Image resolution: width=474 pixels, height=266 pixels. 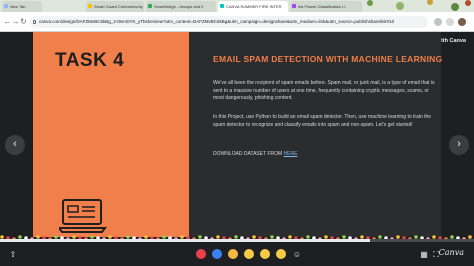 What do you see at coordinates (201, 254) in the screenshot?
I see `heart-reaction-icon` at bounding box center [201, 254].